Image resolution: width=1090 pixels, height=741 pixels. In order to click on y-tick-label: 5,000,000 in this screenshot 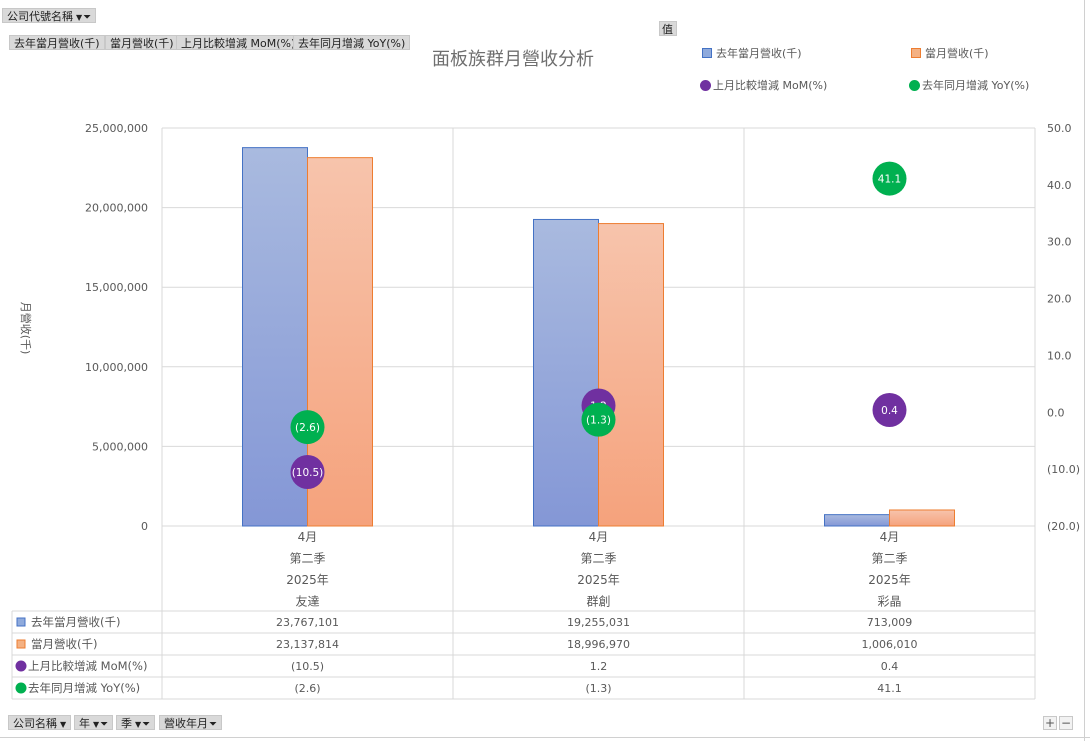, I will do `click(120, 446)`.